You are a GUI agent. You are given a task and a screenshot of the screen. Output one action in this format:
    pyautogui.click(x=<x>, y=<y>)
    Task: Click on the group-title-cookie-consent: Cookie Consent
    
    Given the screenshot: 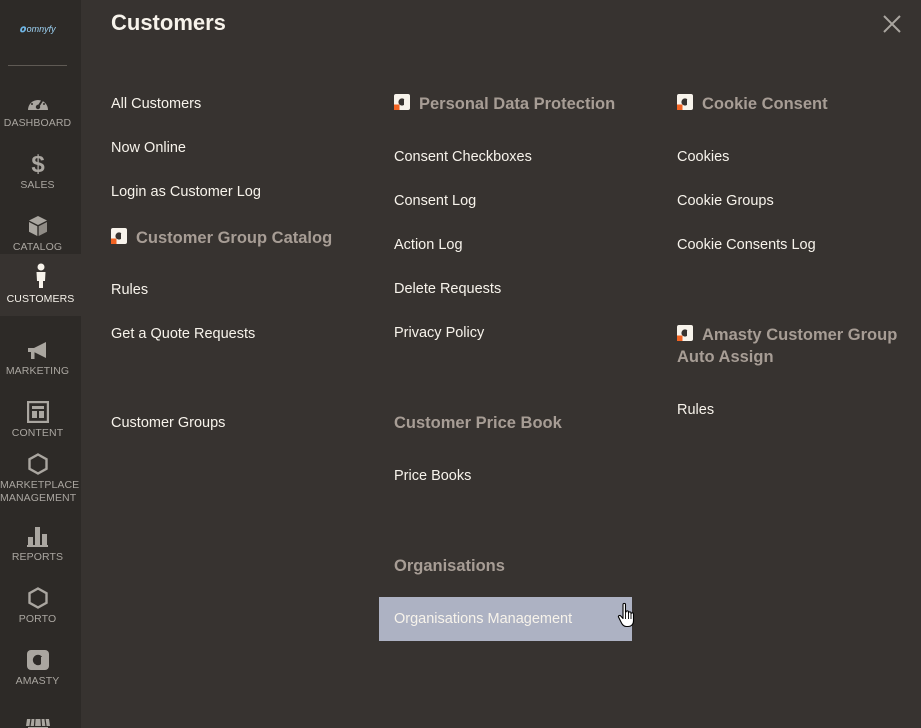 What is the action you would take?
    pyautogui.click(x=752, y=104)
    